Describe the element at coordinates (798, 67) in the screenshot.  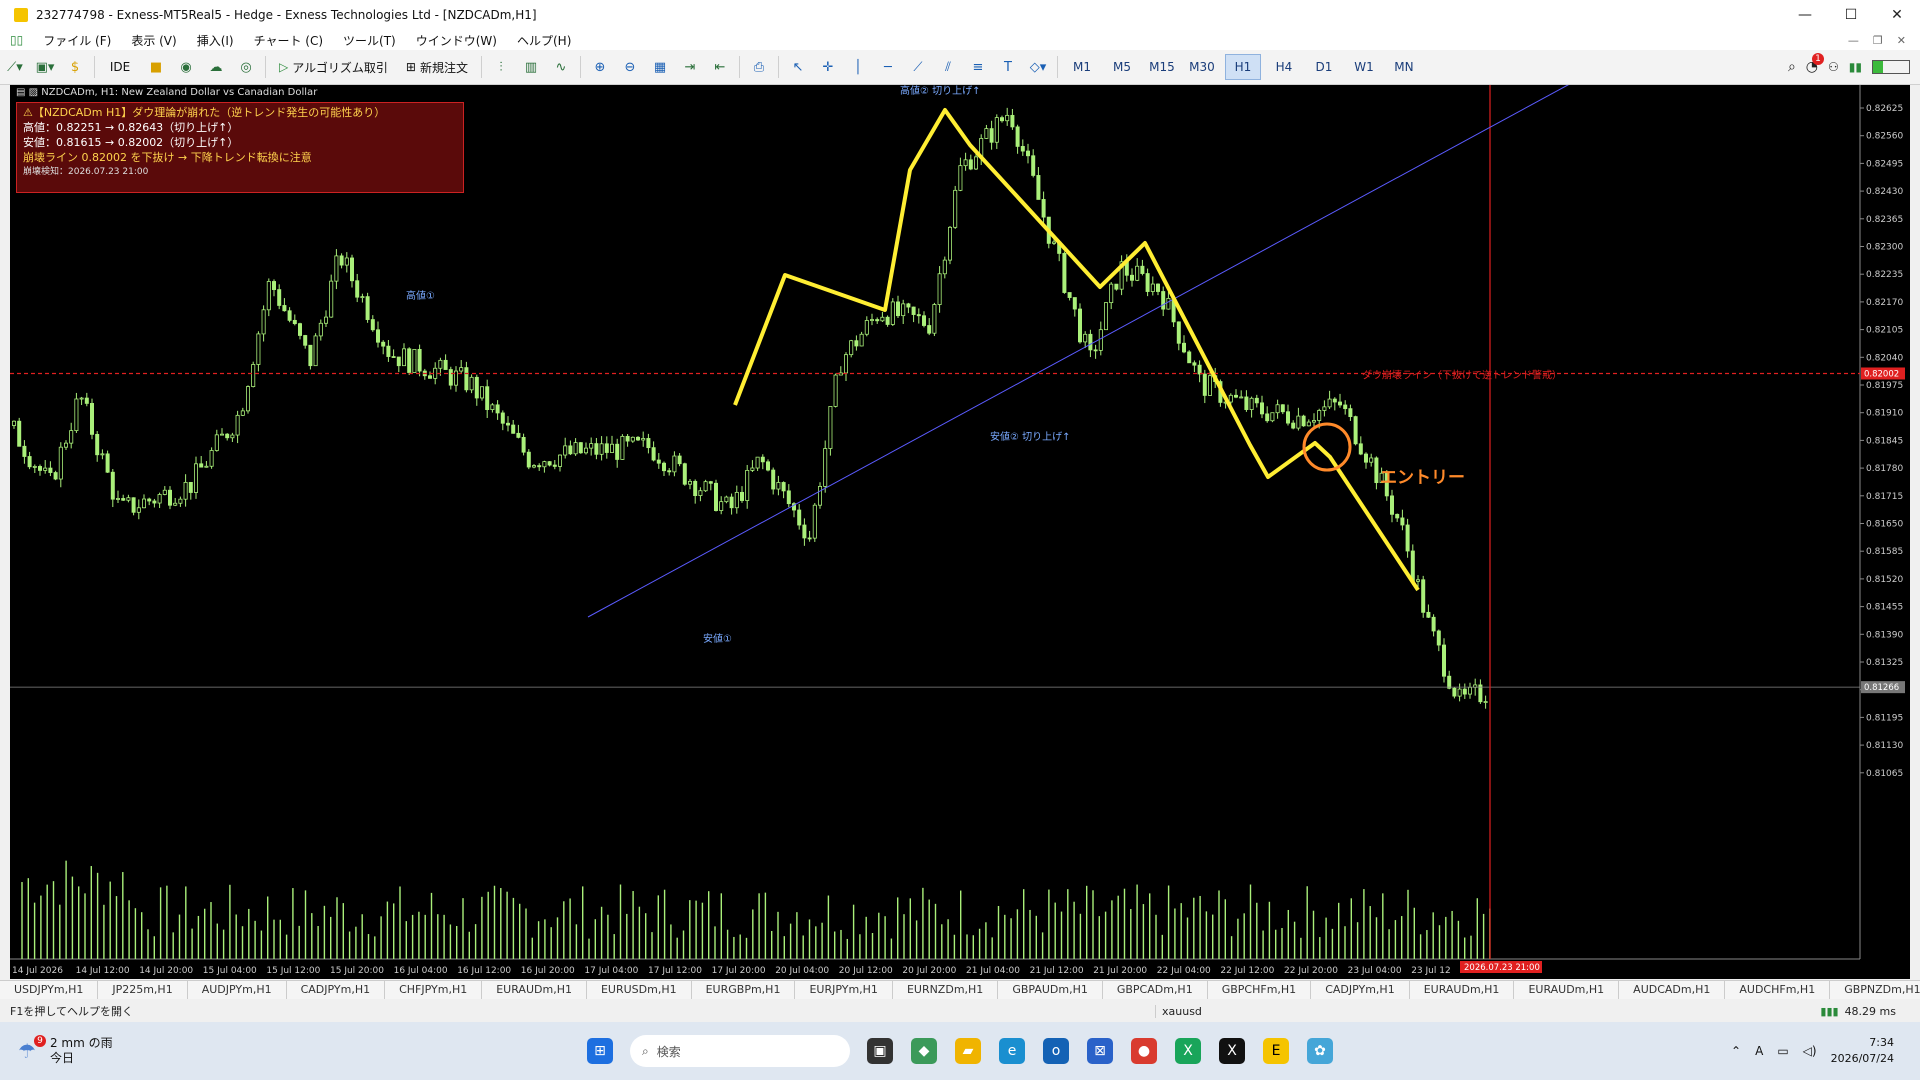
I see `cursor-icon: ↖` at that location.